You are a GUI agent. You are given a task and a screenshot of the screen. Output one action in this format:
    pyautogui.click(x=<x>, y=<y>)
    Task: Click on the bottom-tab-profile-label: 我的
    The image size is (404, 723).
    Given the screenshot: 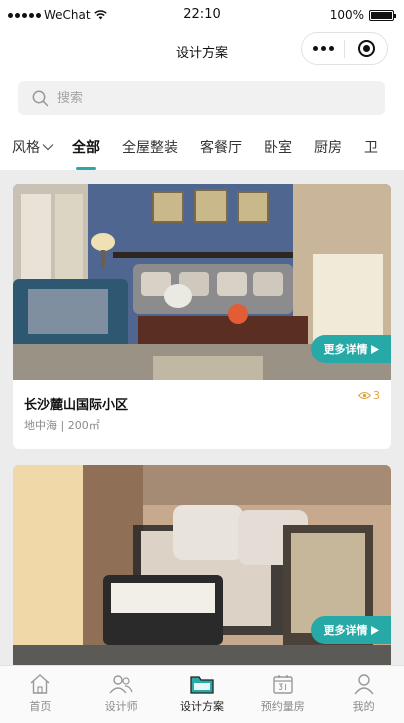 What is the action you would take?
    pyautogui.click(x=363, y=706)
    